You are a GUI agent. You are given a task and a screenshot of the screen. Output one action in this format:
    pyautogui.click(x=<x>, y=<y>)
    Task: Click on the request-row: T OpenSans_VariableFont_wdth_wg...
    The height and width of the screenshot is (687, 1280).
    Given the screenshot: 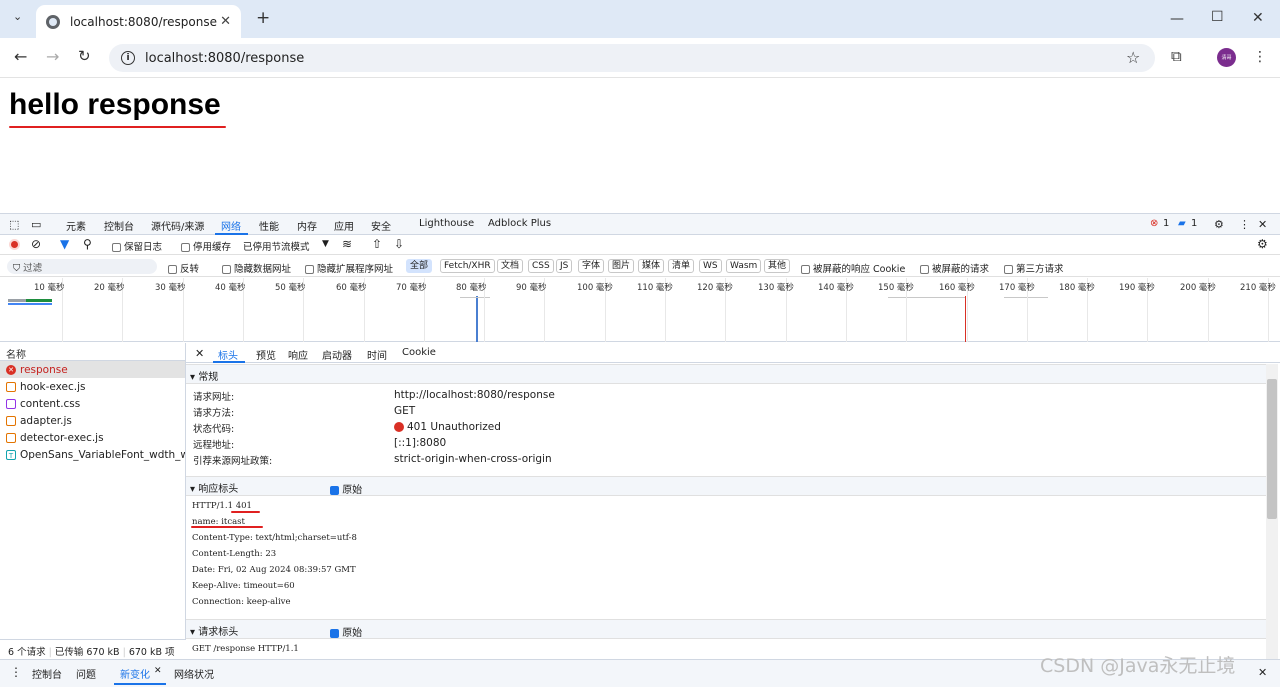 What is the action you would take?
    pyautogui.click(x=92, y=454)
    